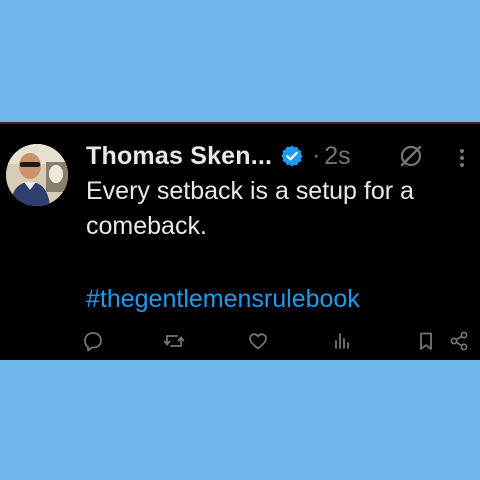 The width and height of the screenshot is (480, 480). I want to click on avatar, so click(37, 175).